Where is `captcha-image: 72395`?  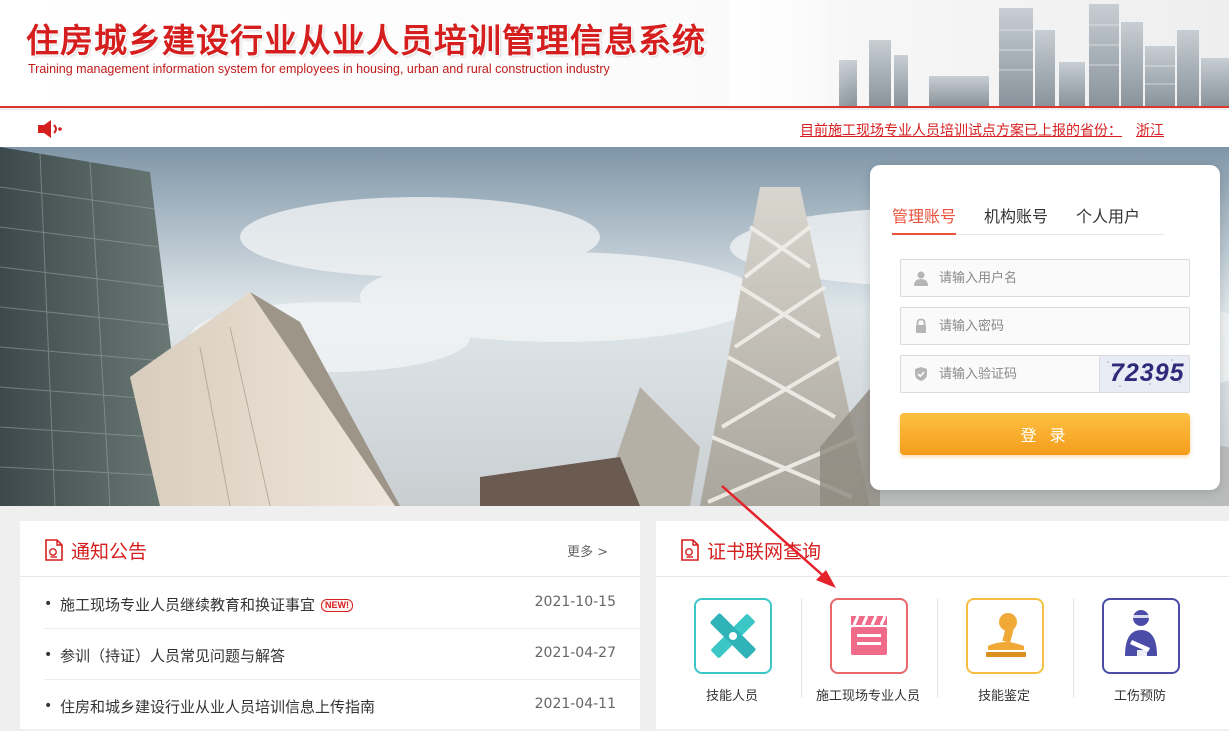
captcha-image: 72395 is located at coordinates (1144, 374).